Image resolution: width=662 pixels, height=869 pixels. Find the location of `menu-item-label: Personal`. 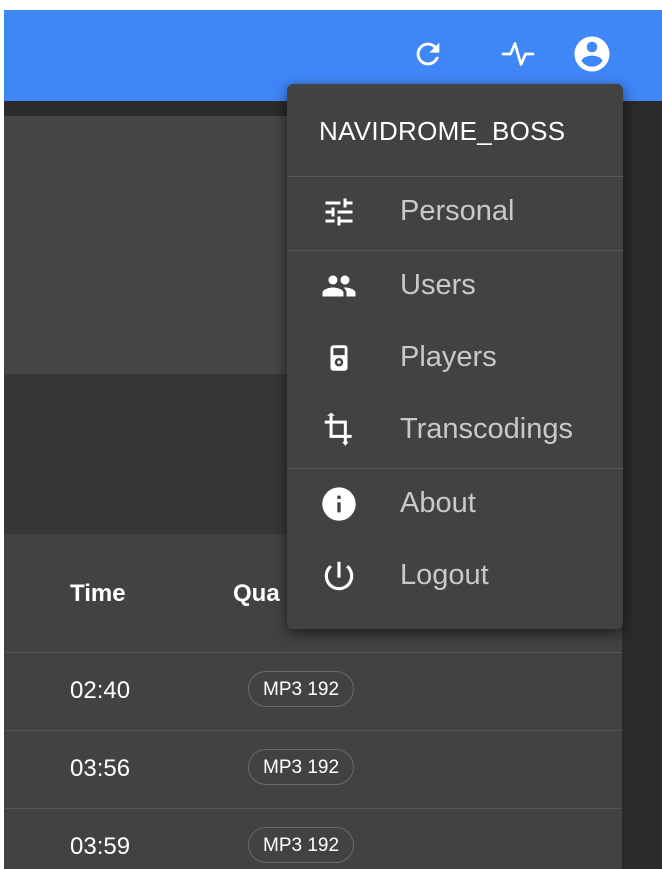

menu-item-label: Personal is located at coordinates (457, 211).